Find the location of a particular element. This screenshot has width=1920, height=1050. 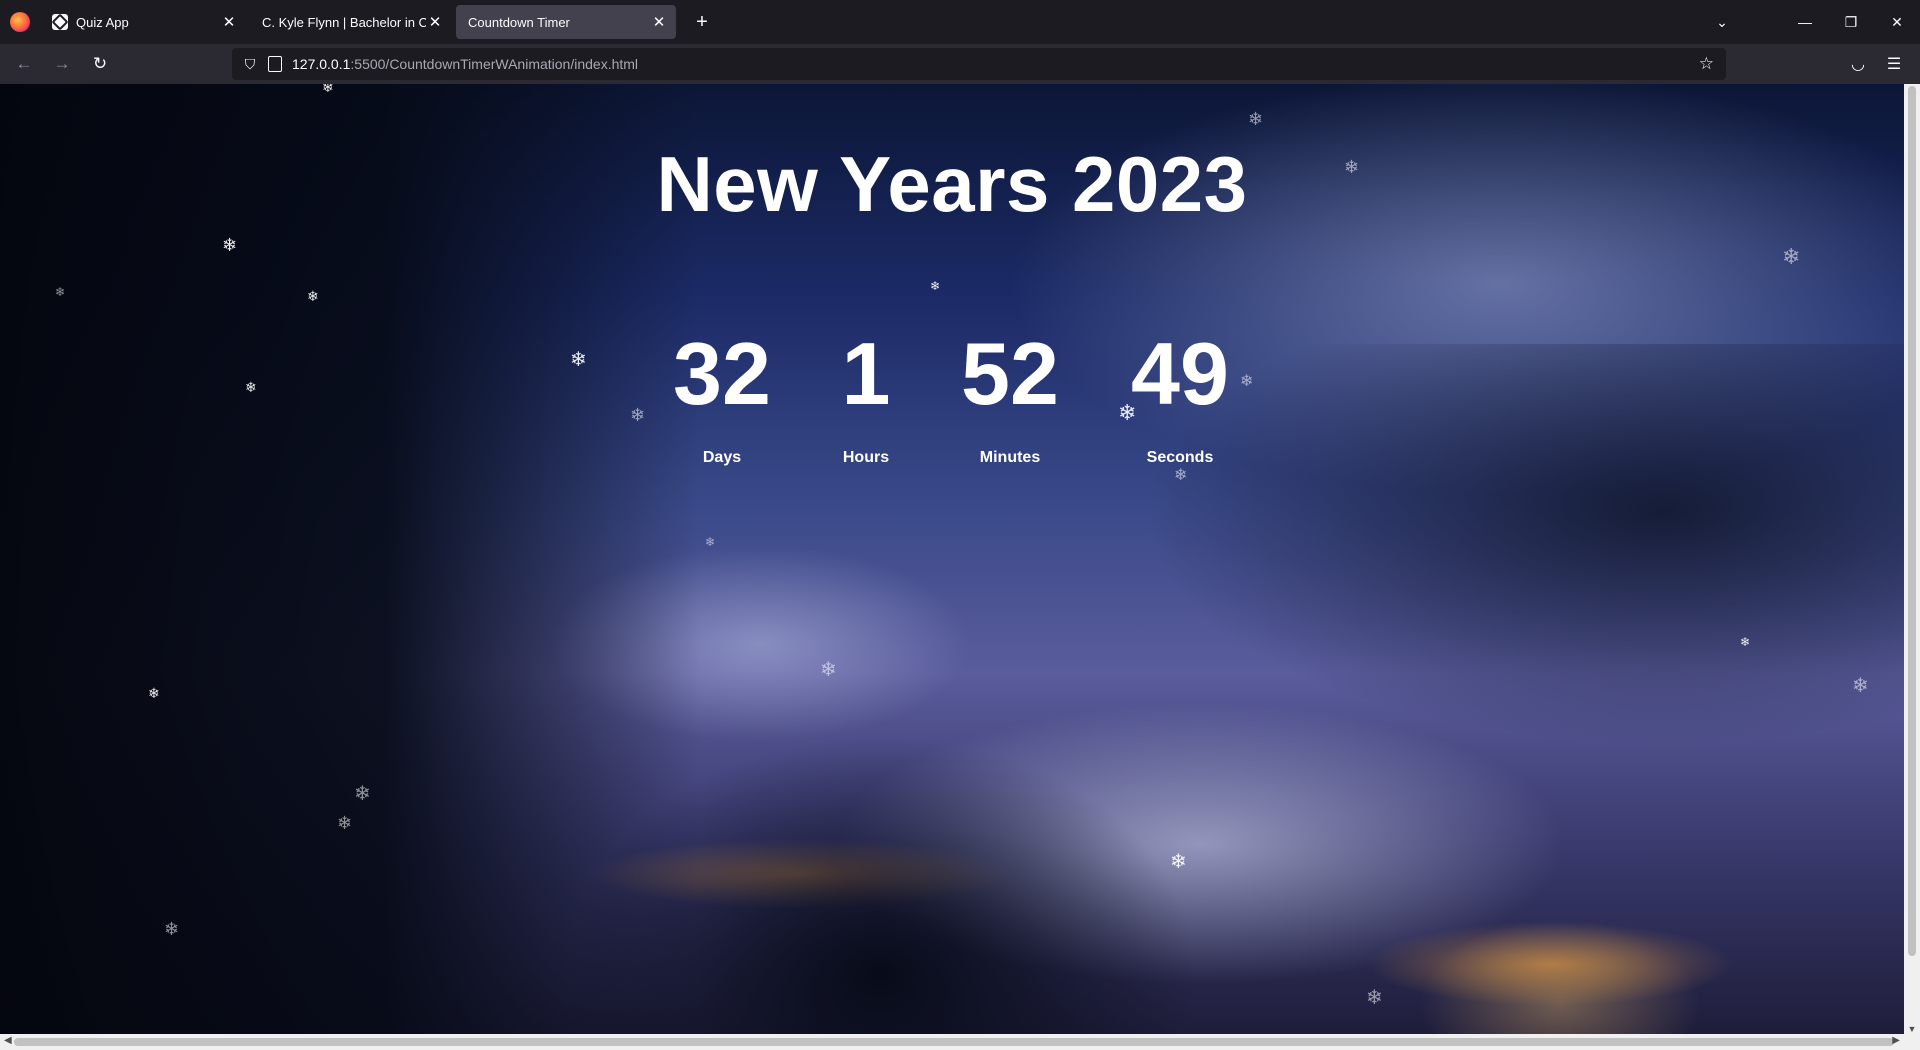

countdown-hours: 1 Hours is located at coordinates (866, 398).